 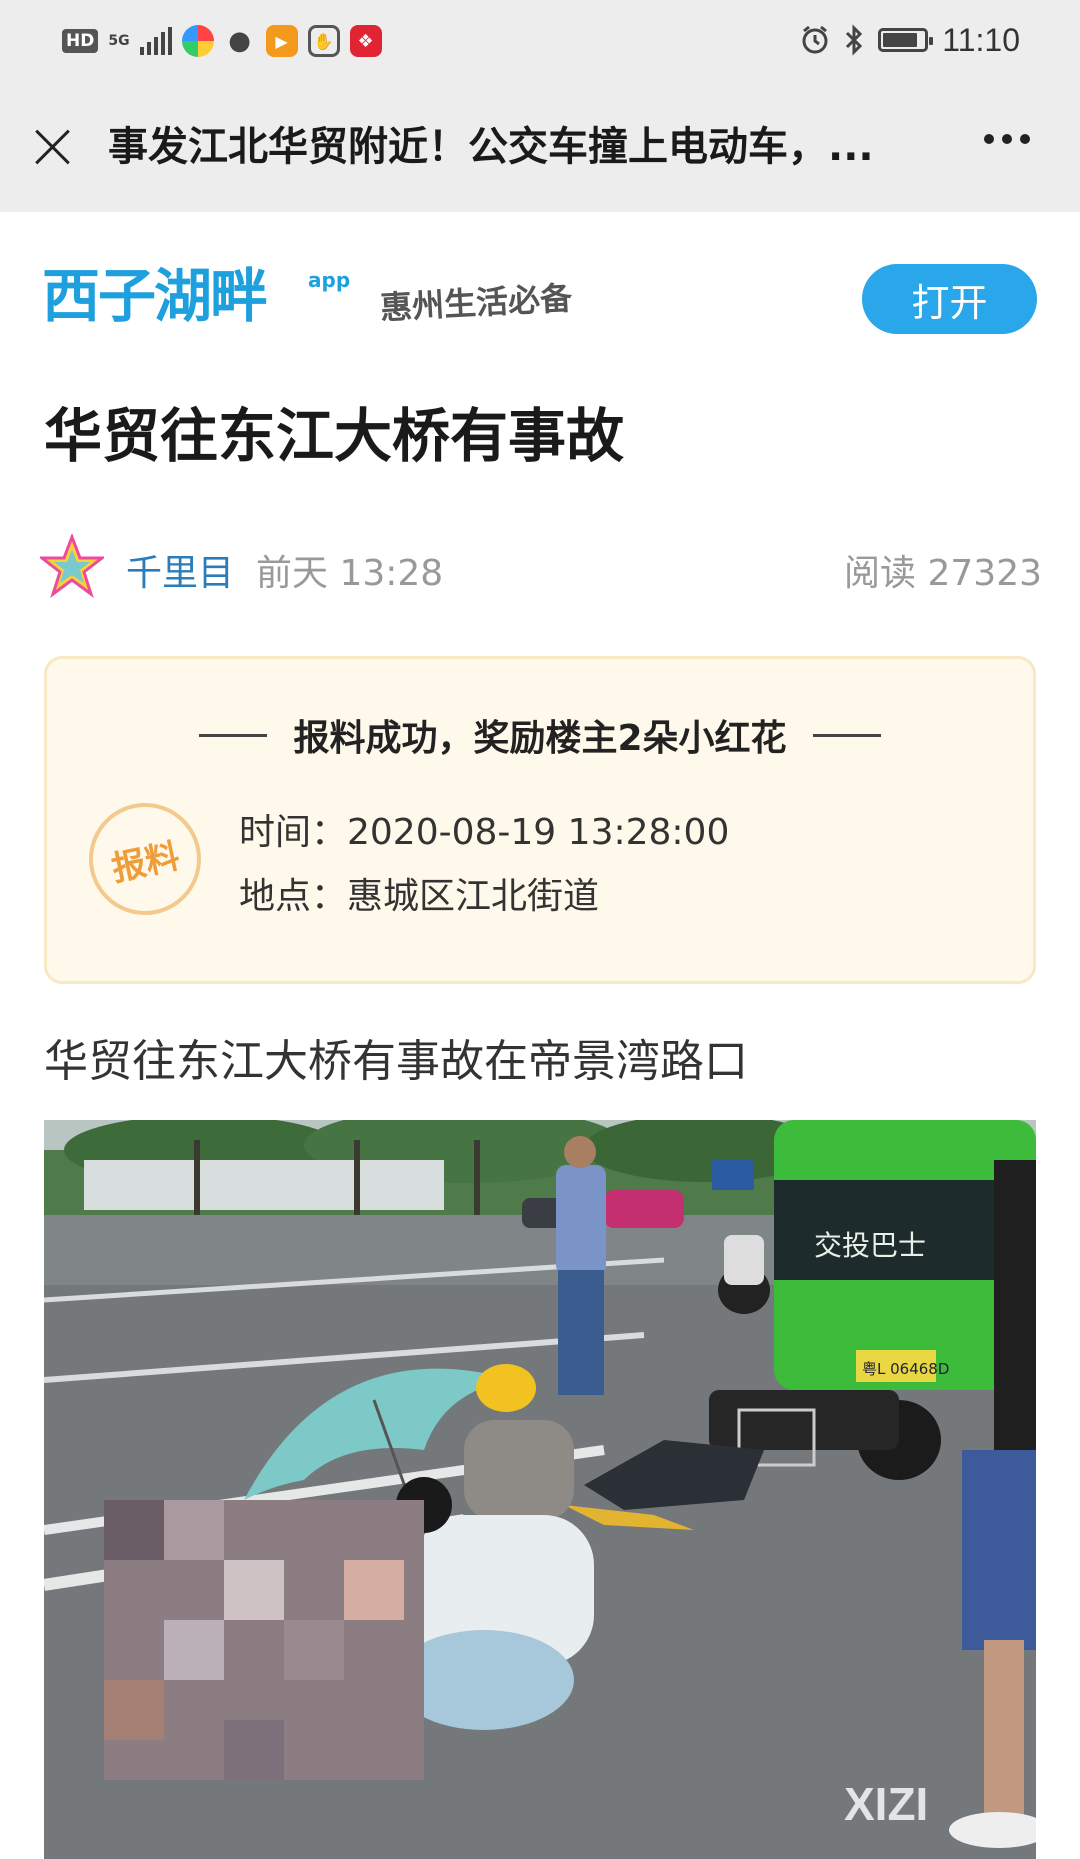 What do you see at coordinates (870, 1245) in the screenshot?
I see `bus-sign: 交投巴士` at bounding box center [870, 1245].